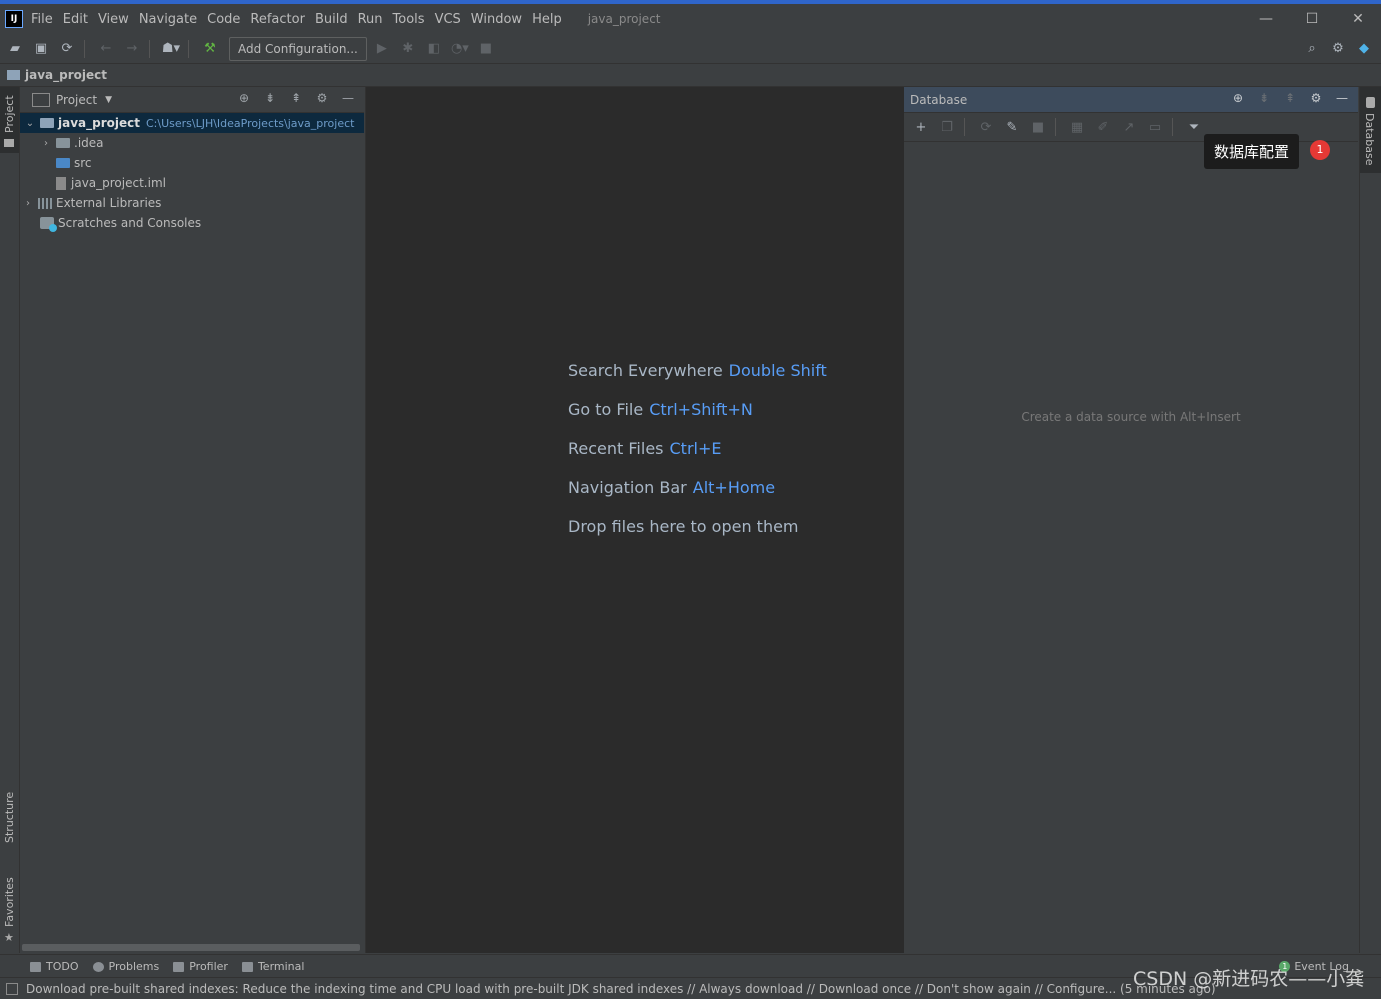  What do you see at coordinates (9, 910) in the screenshot?
I see `favorites-tool-tab: Favorites ★` at bounding box center [9, 910].